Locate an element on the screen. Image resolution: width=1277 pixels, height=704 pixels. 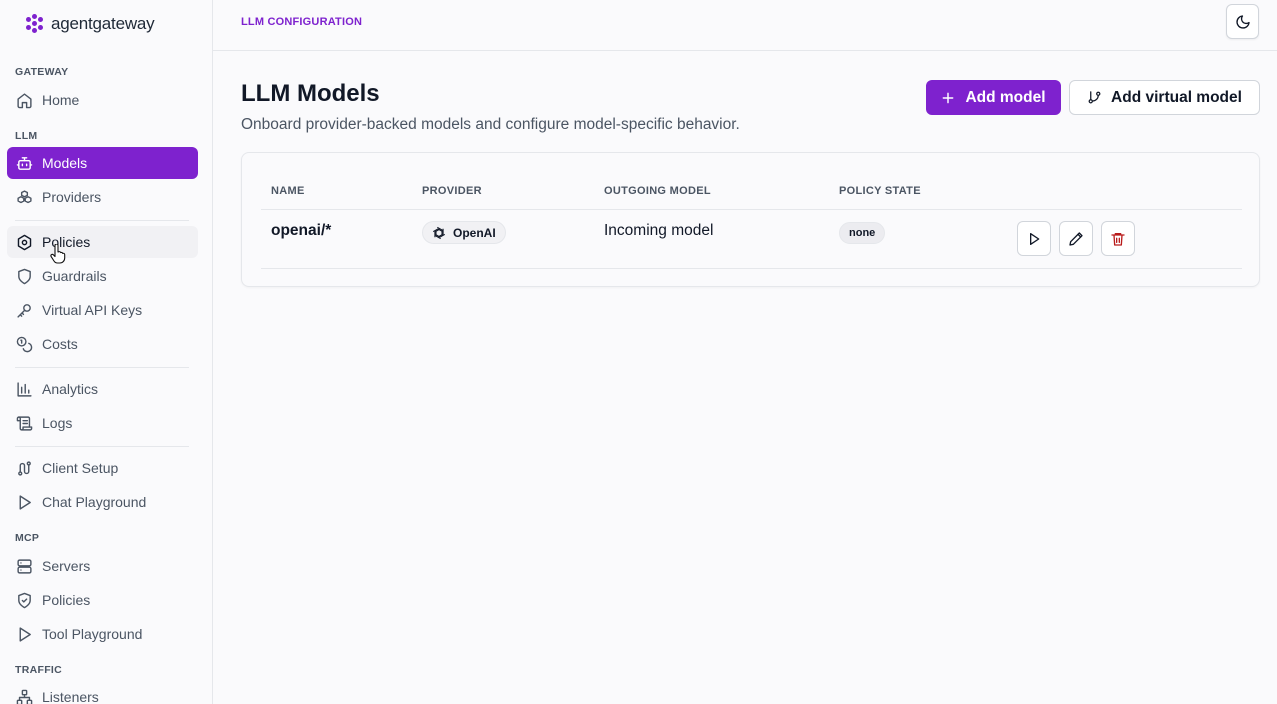
server-icon is located at coordinates (24, 566).